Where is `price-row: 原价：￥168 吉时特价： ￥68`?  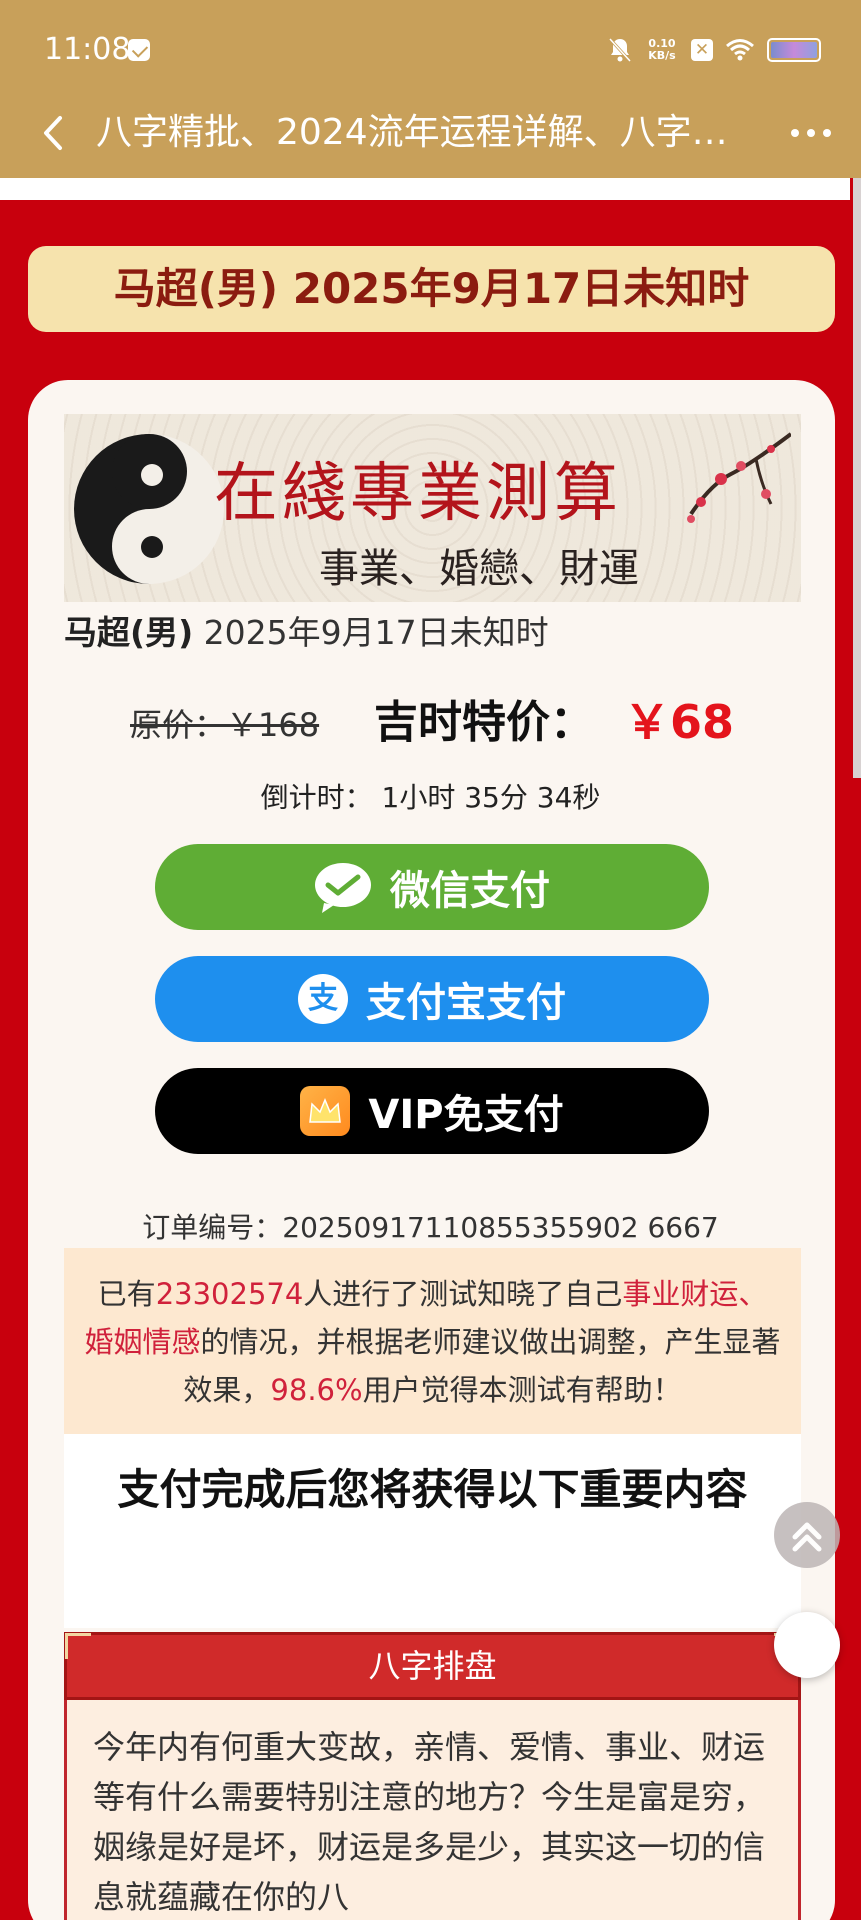 price-row: 原价：￥168 吉时特价： ￥68 is located at coordinates (430, 718).